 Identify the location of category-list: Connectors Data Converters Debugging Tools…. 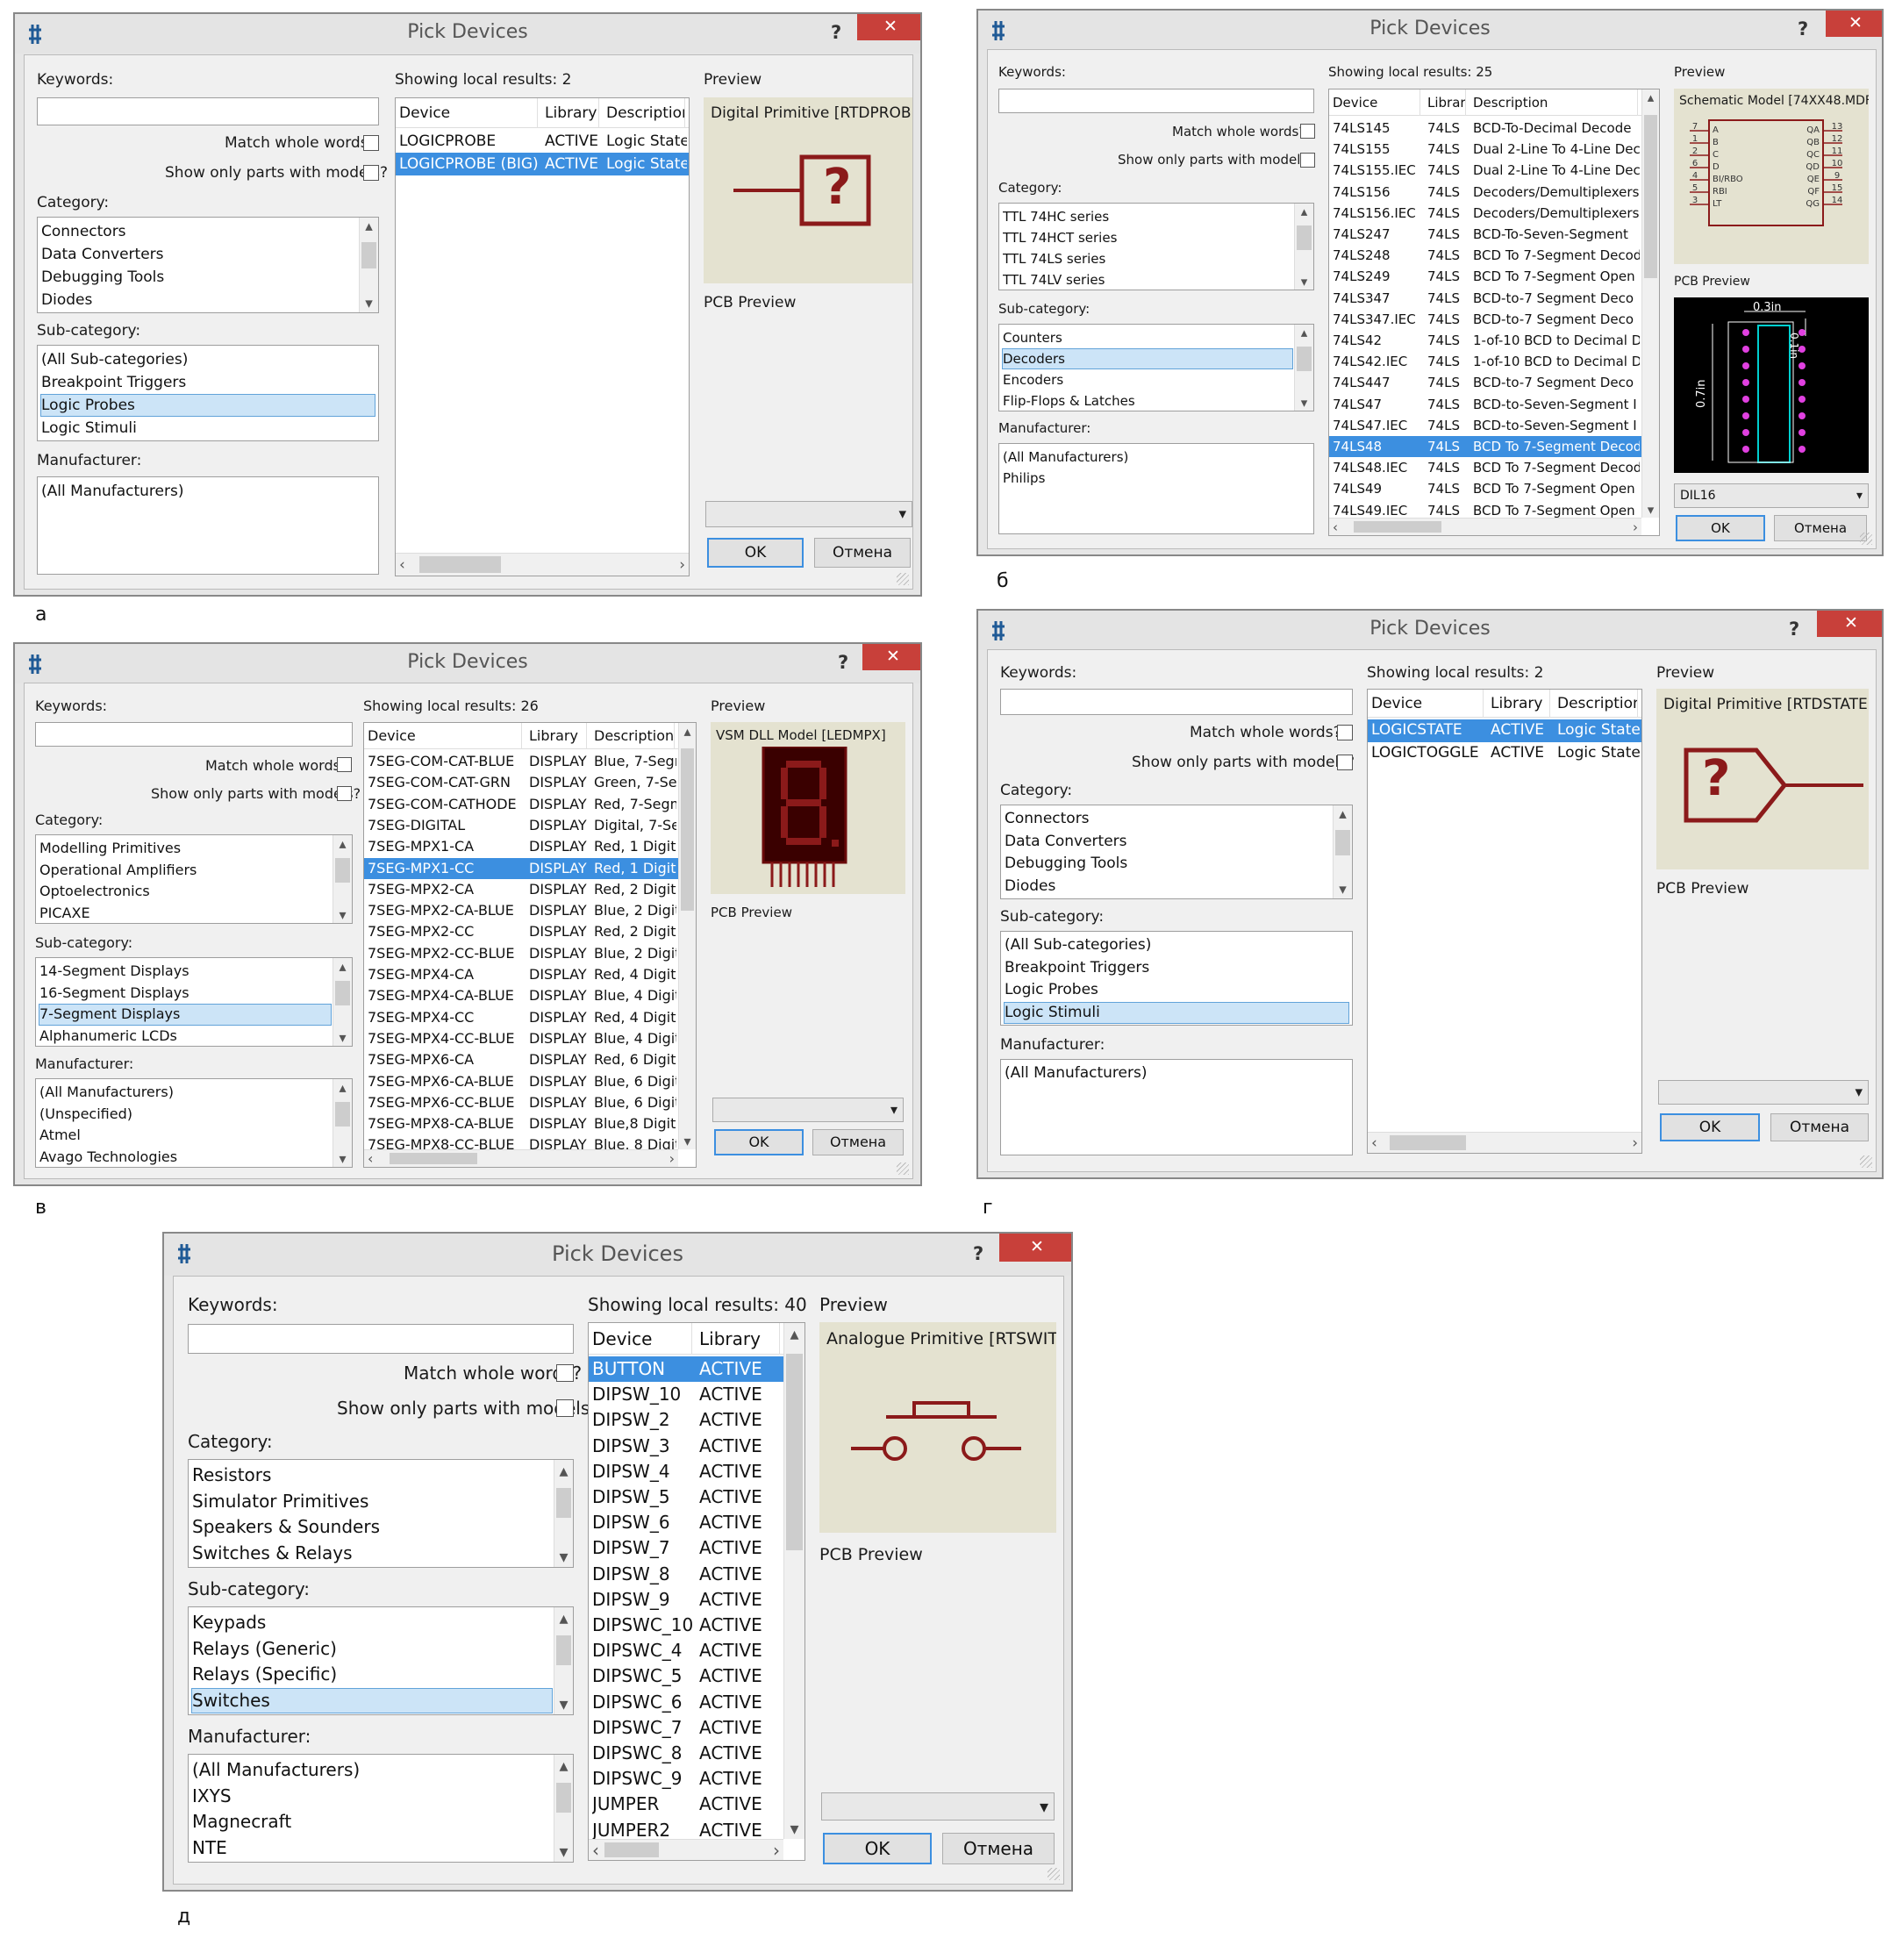
(1176, 852).